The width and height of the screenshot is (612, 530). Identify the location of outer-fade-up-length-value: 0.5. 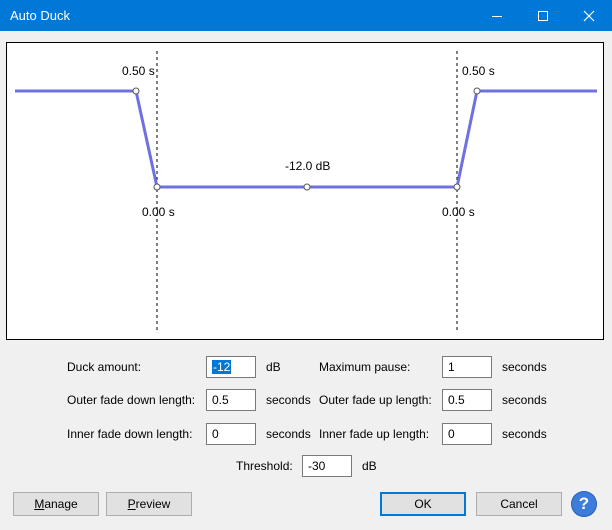
(456, 400).